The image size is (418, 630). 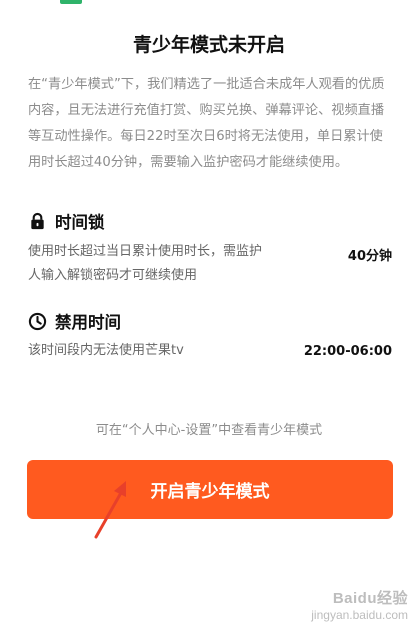 I want to click on annotation-arrow-icon, so click(x=110, y=510).